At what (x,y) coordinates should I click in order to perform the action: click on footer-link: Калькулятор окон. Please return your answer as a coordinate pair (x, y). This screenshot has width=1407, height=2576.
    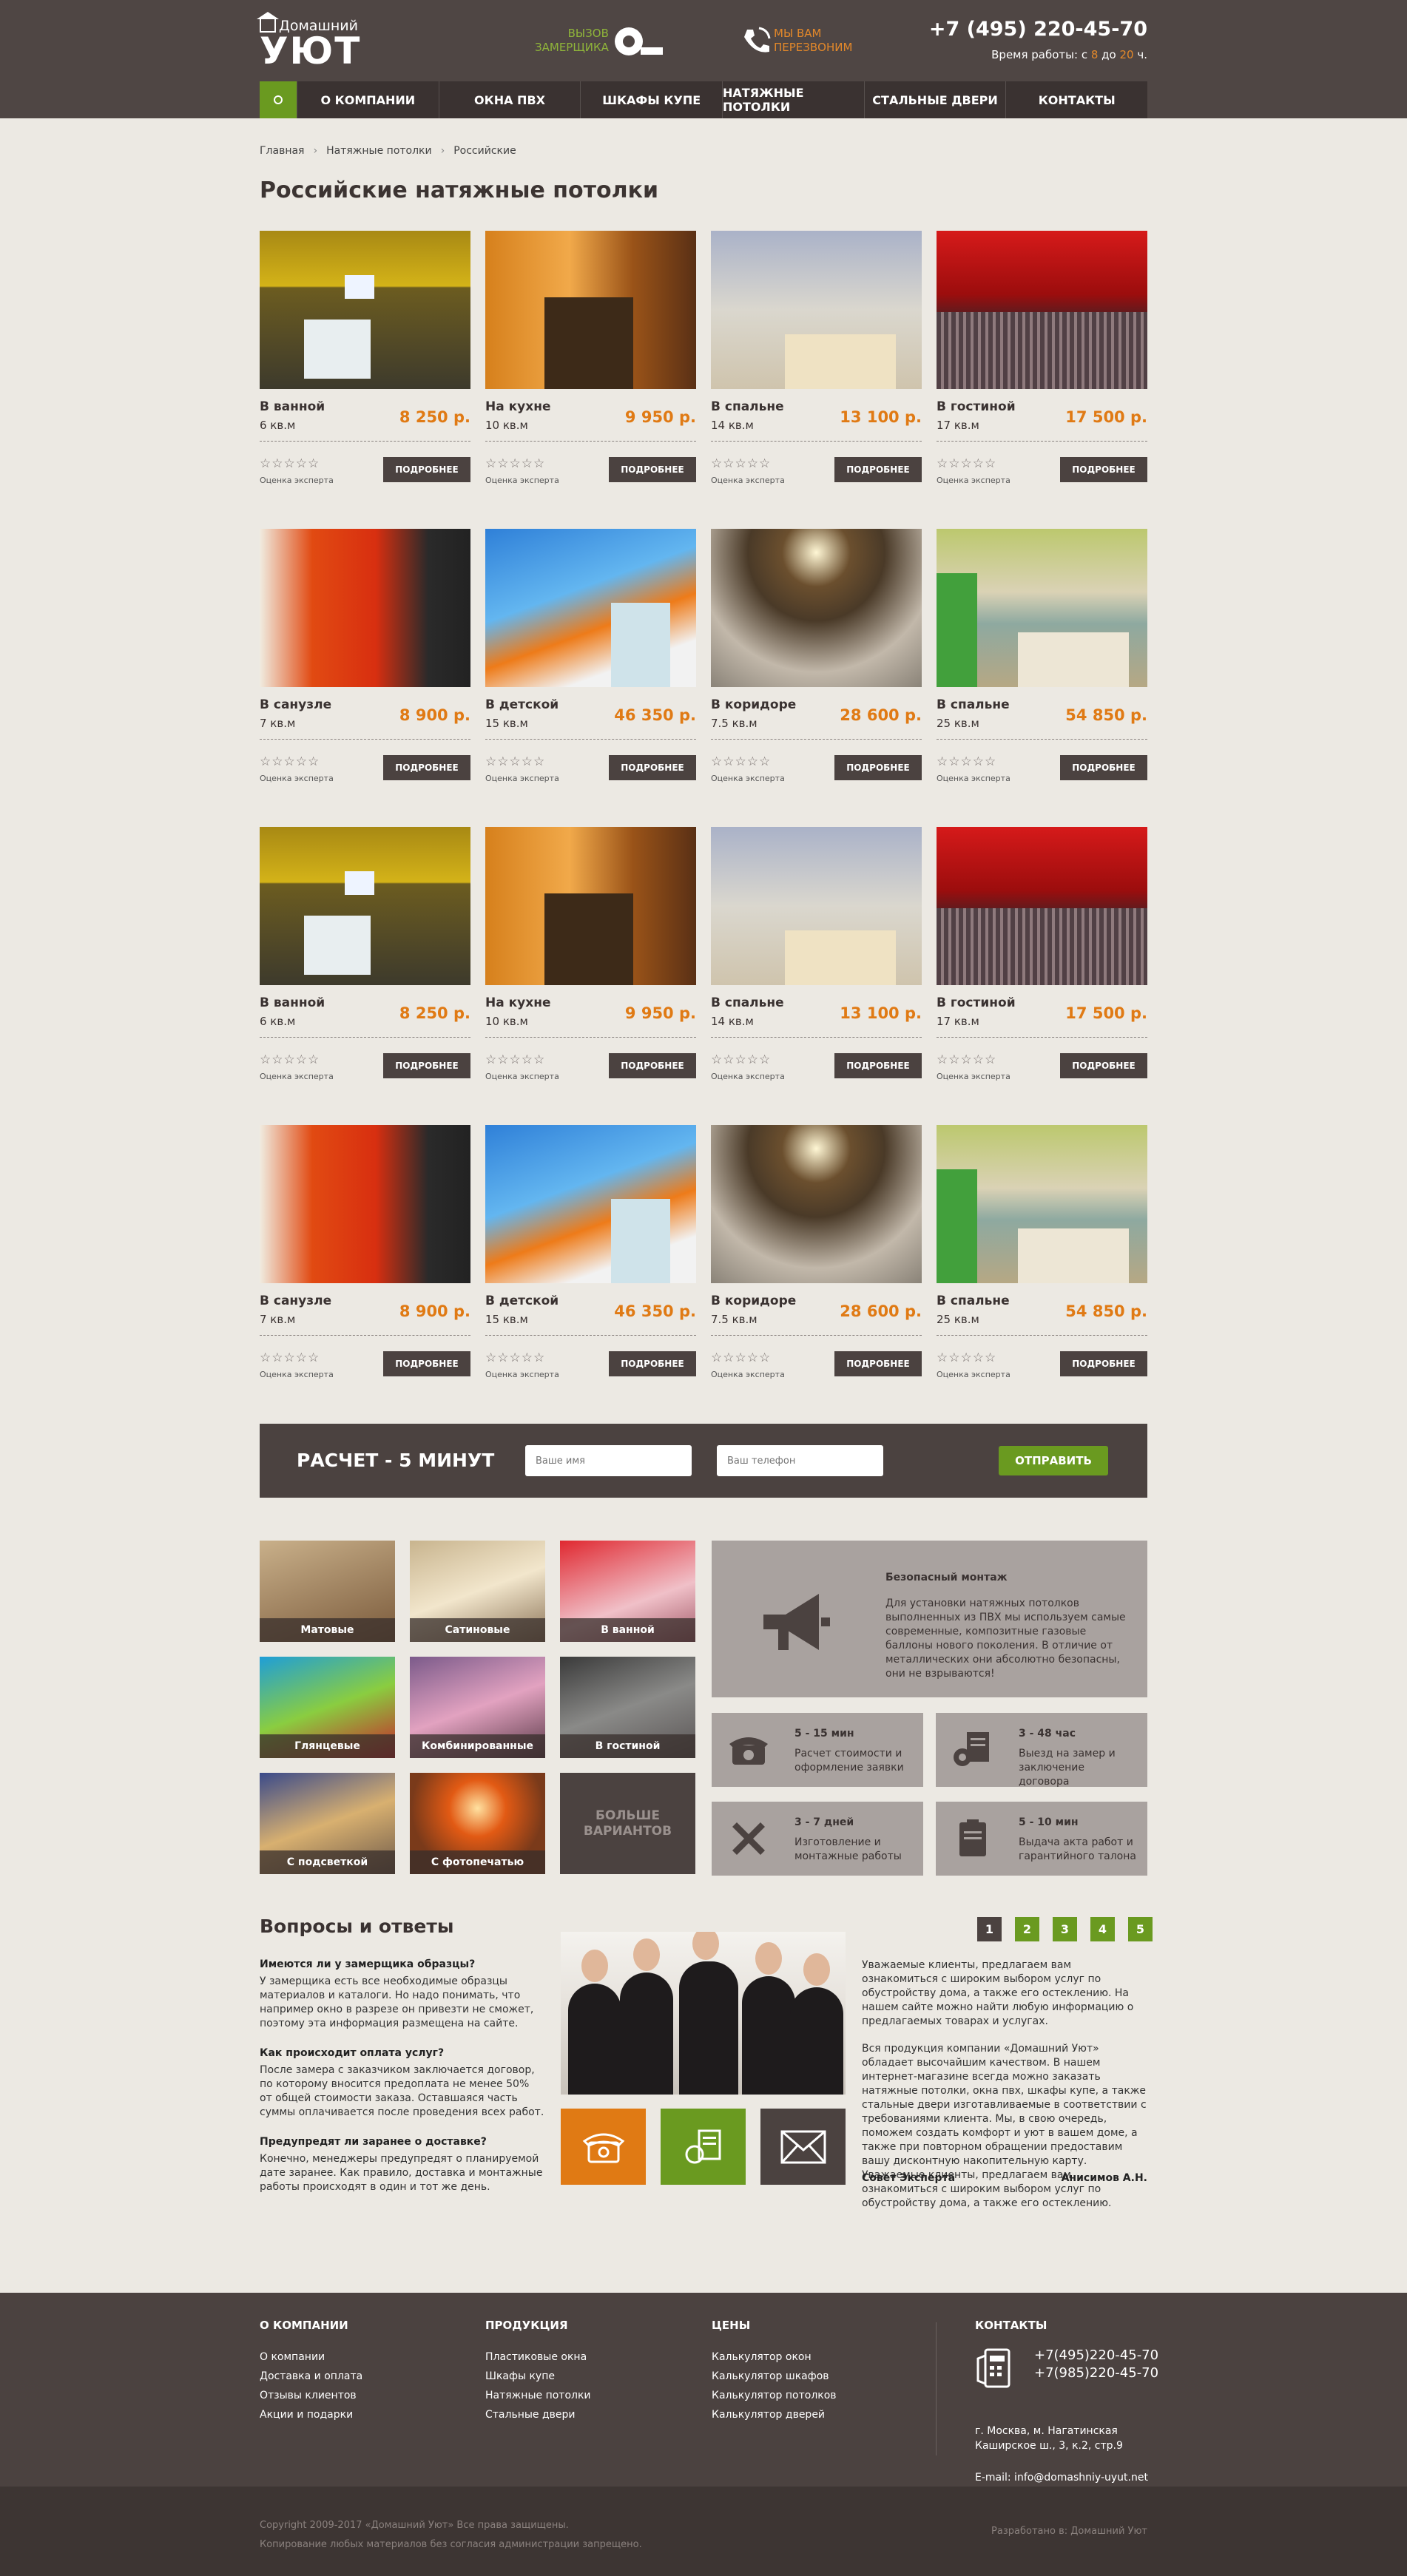
    Looking at the image, I should click on (775, 2357).